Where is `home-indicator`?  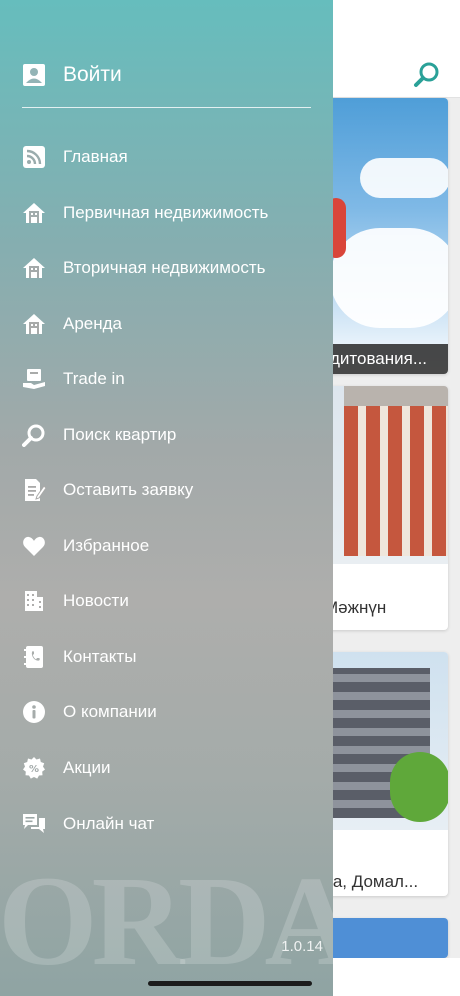
home-indicator is located at coordinates (230, 983).